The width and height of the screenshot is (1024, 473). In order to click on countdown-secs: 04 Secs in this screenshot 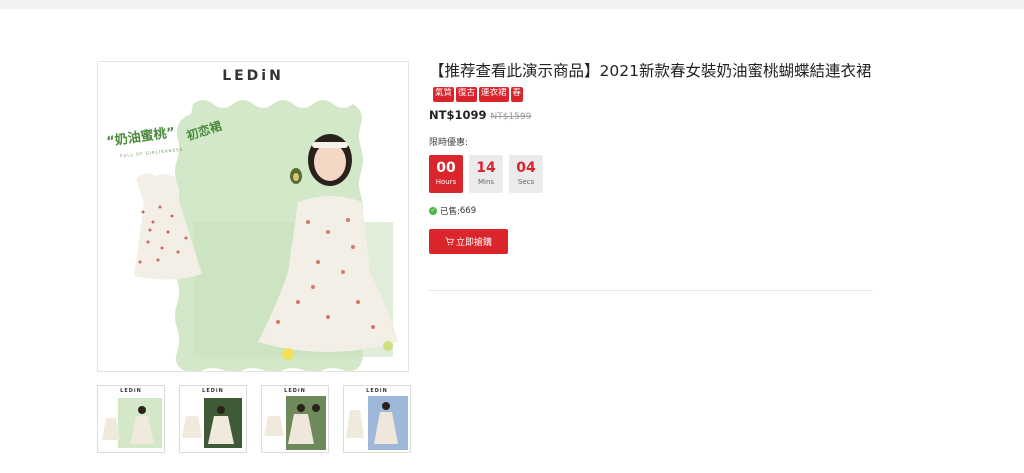, I will do `click(526, 174)`.